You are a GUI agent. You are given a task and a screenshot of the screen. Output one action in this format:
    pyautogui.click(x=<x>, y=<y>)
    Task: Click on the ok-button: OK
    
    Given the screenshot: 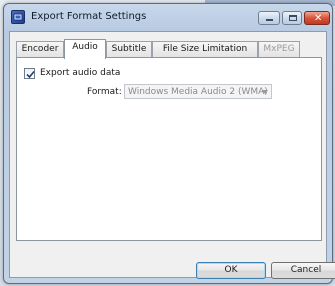 What is the action you would take?
    pyautogui.click(x=231, y=270)
    